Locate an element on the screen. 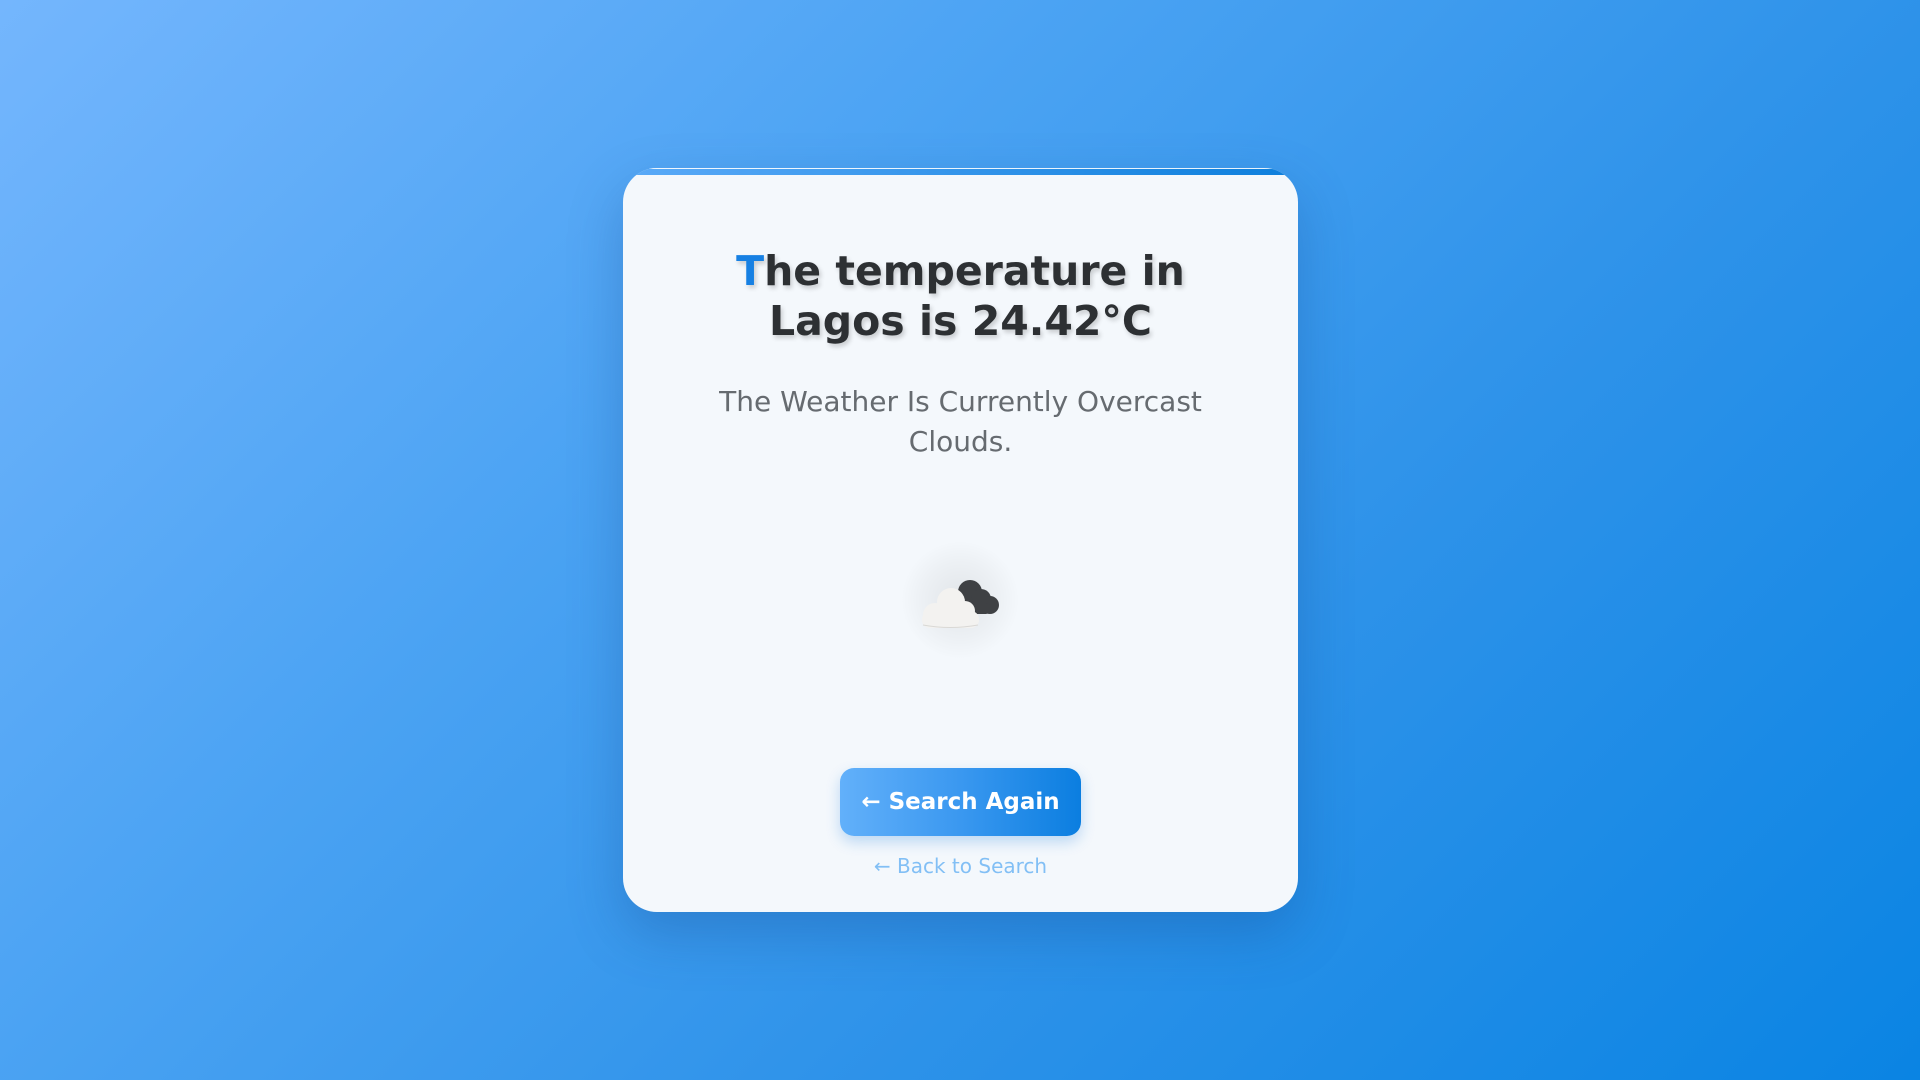  search-again-label: Search Again is located at coordinates (974, 802).